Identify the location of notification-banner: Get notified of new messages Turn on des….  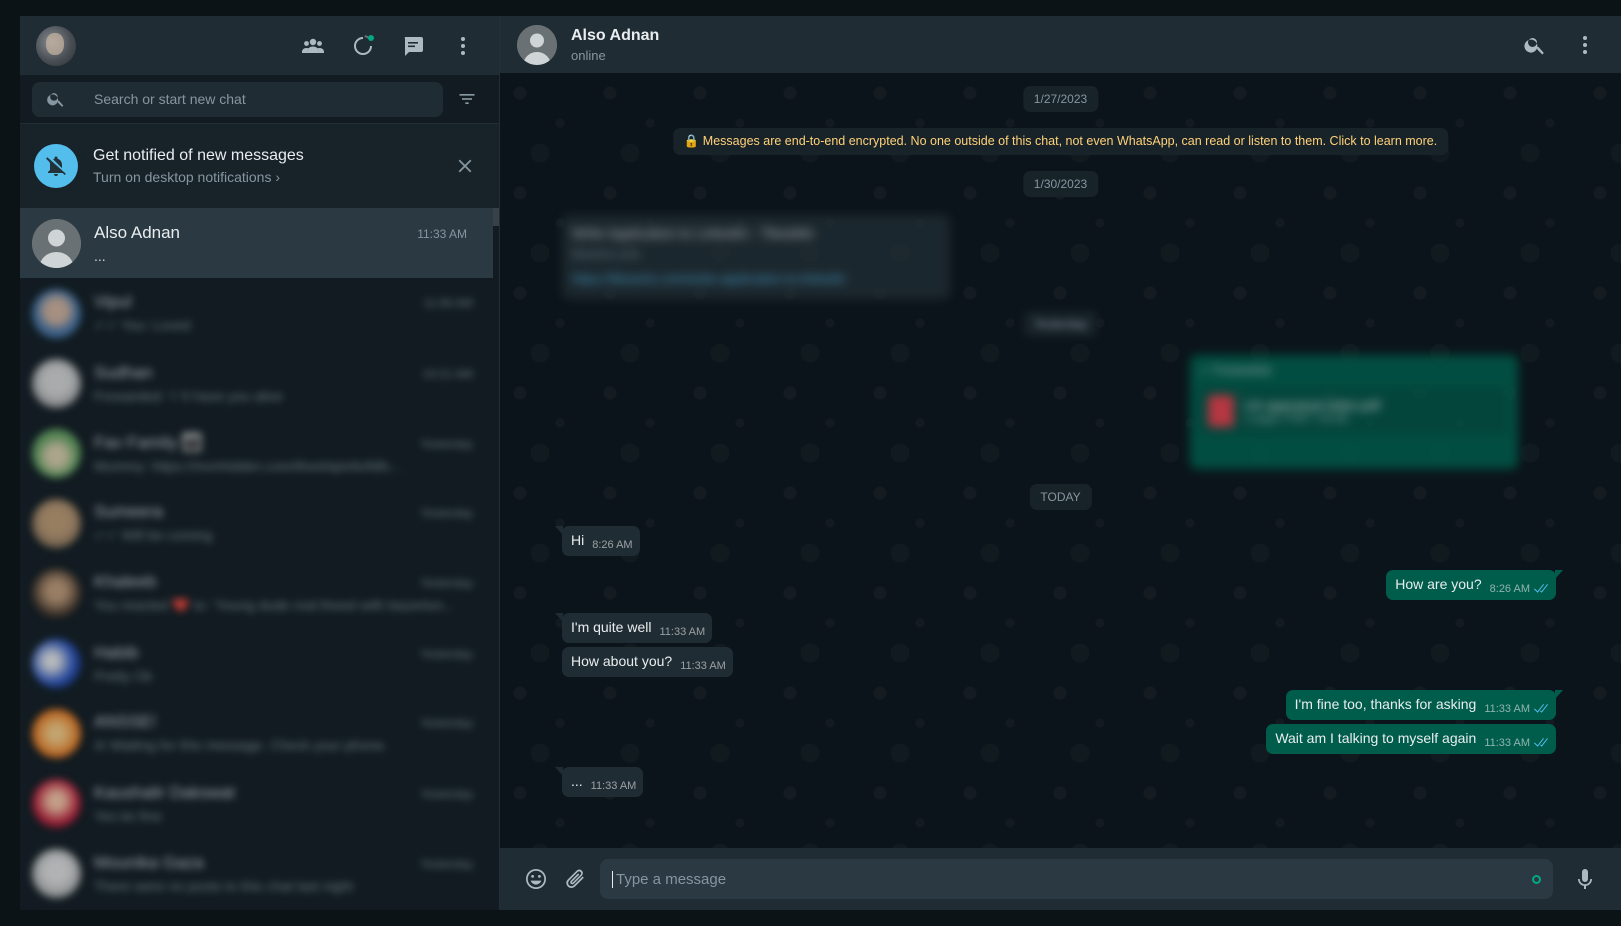
(259, 166).